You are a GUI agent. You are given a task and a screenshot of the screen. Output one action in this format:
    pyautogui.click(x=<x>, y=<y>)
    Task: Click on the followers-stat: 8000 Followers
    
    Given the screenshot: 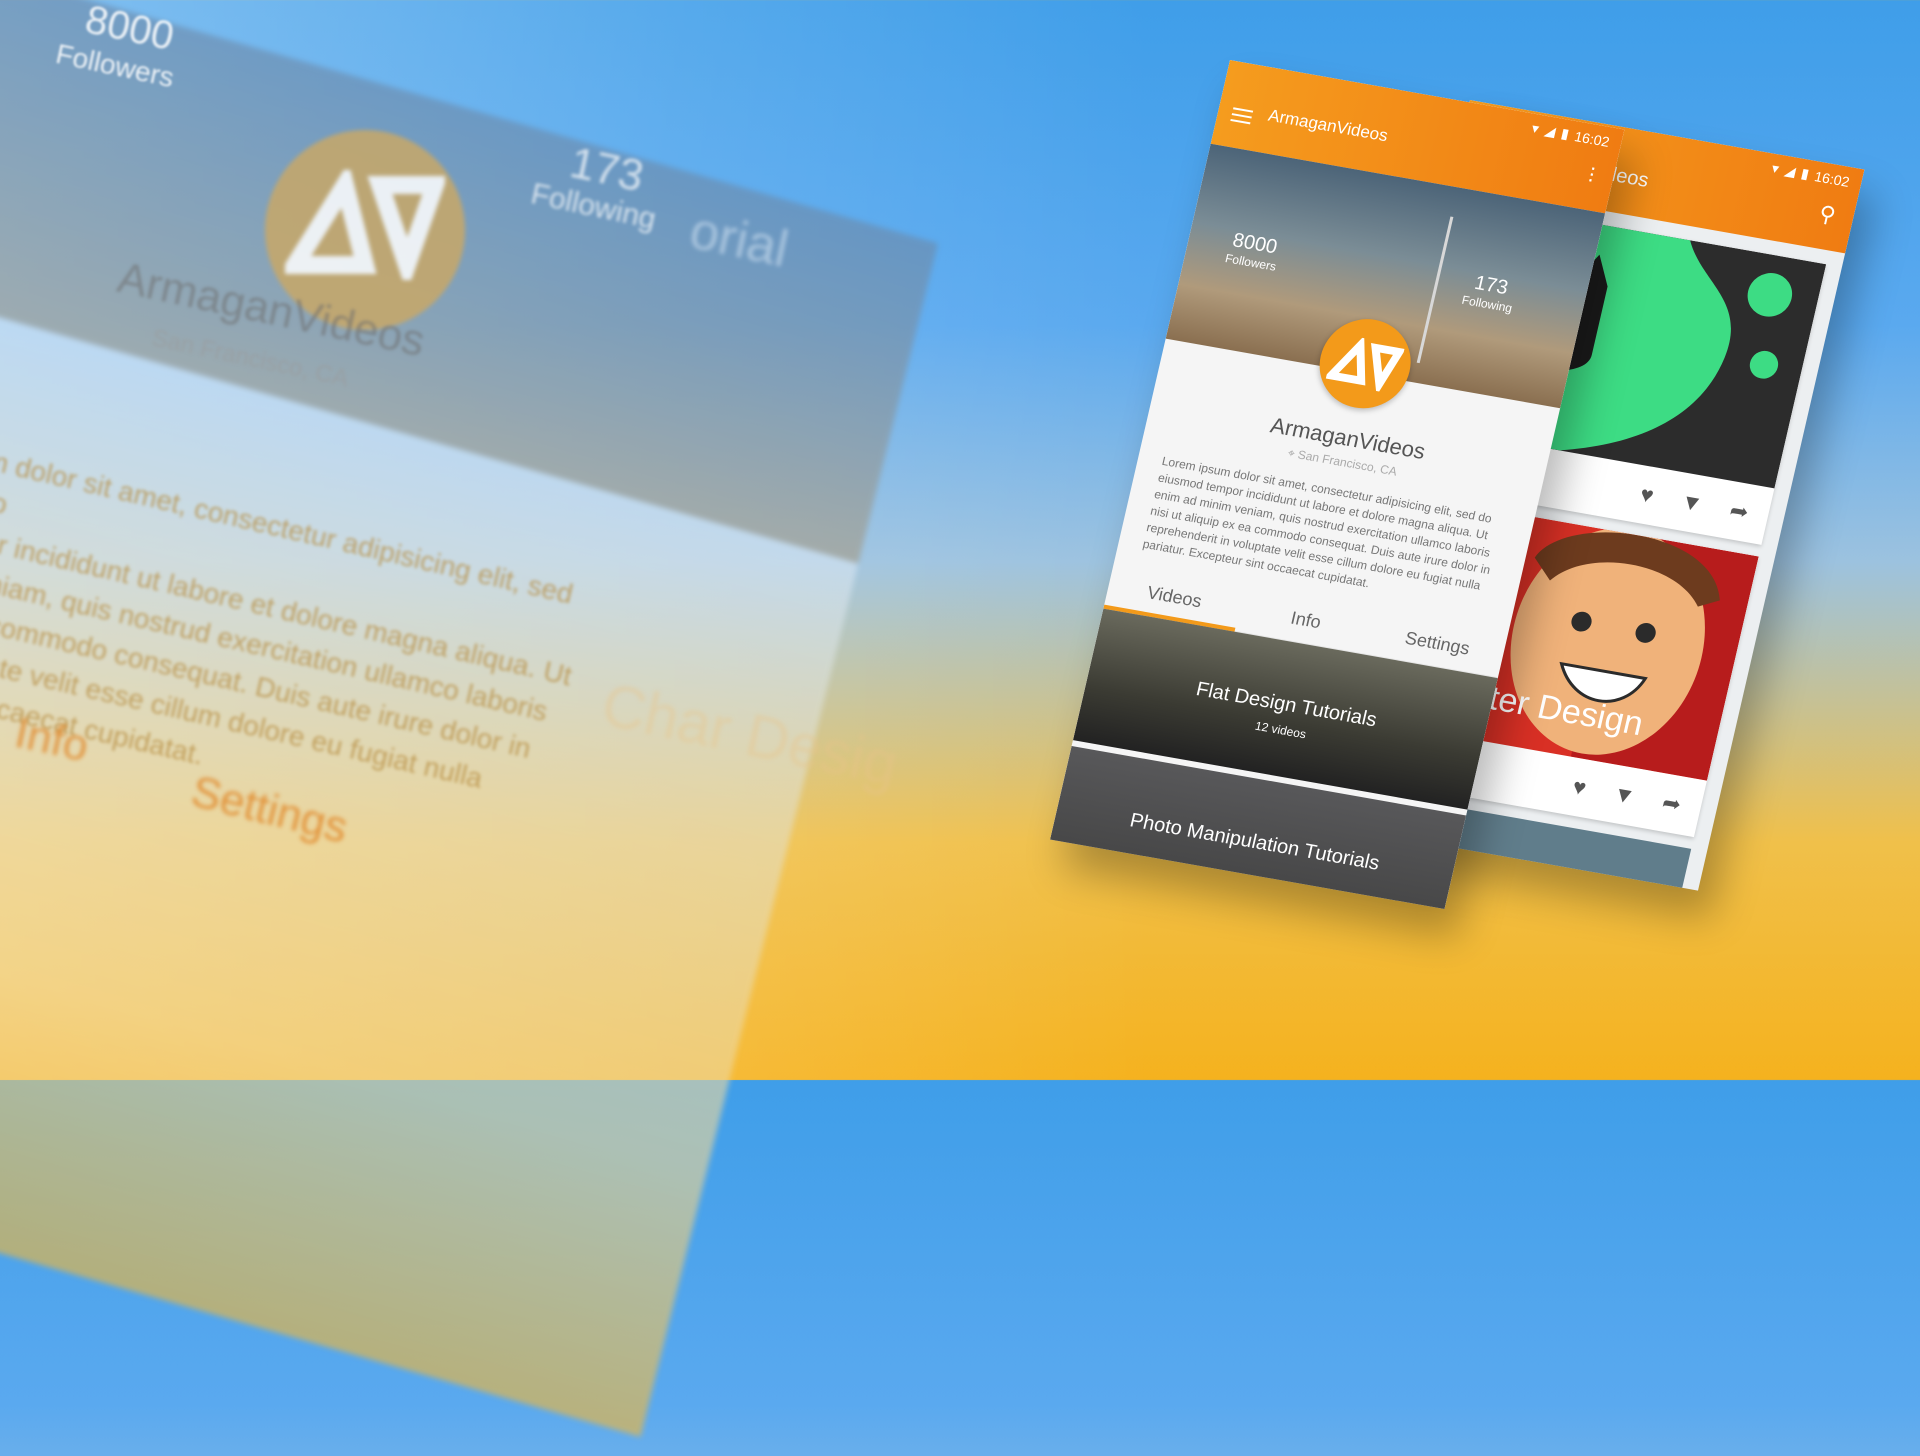 What is the action you would take?
    pyautogui.click(x=1253, y=251)
    